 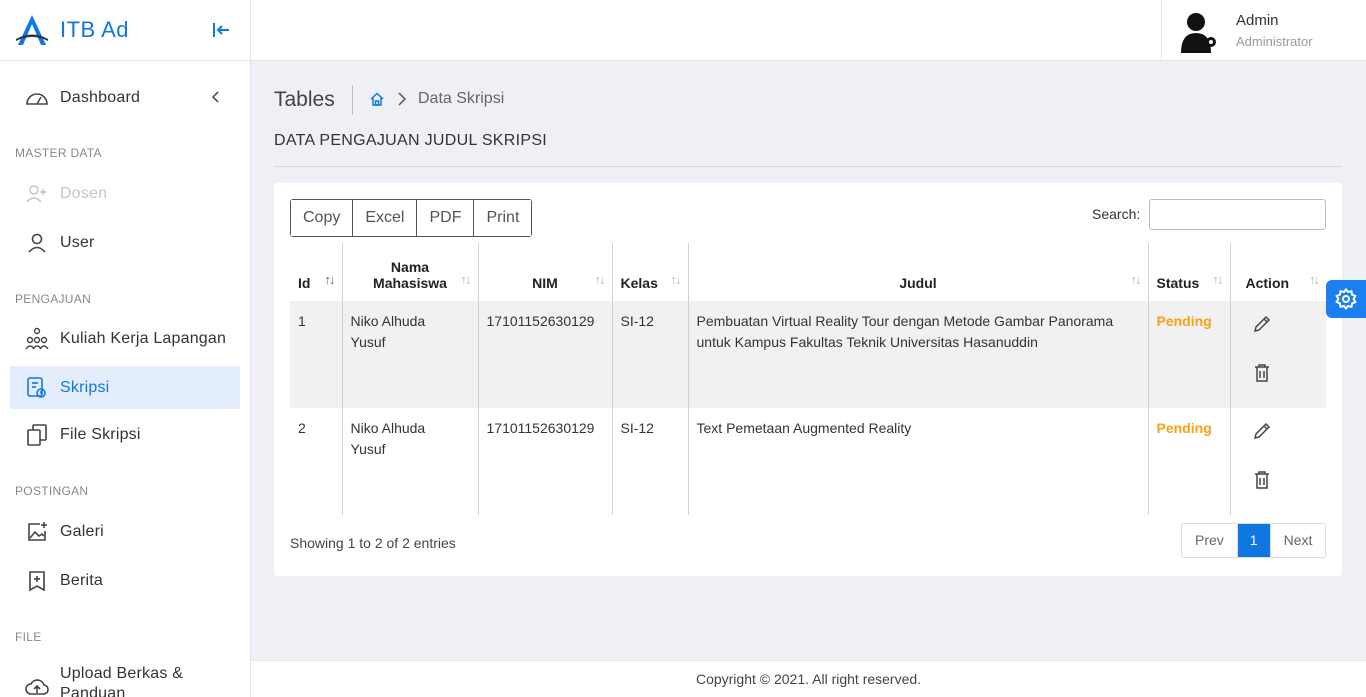 What do you see at coordinates (1277, 272) in the screenshot?
I see `column-header-action: Action ↑↓` at bounding box center [1277, 272].